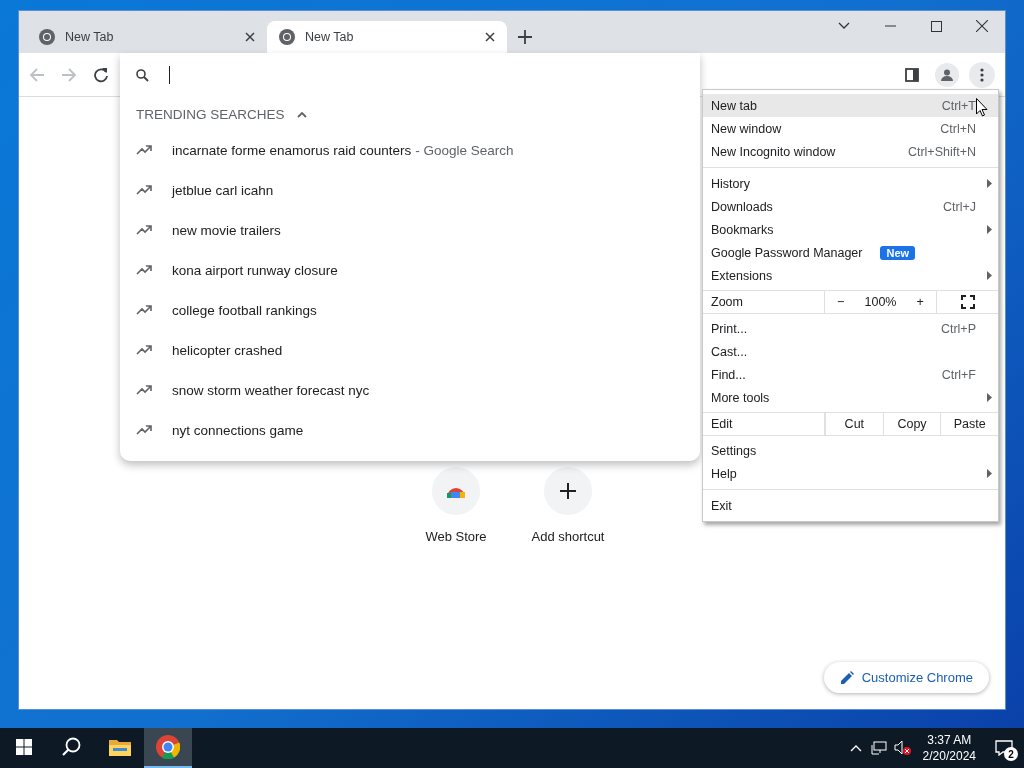  Describe the element at coordinates (721, 505) in the screenshot. I see `menu-item-label: Exit` at that location.